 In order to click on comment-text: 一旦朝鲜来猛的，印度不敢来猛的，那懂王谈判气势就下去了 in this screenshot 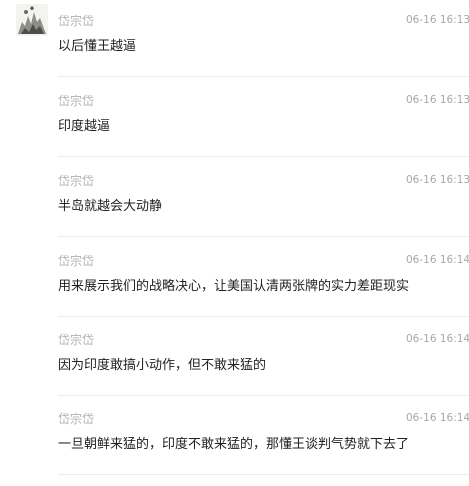, I will do `click(234, 444)`.